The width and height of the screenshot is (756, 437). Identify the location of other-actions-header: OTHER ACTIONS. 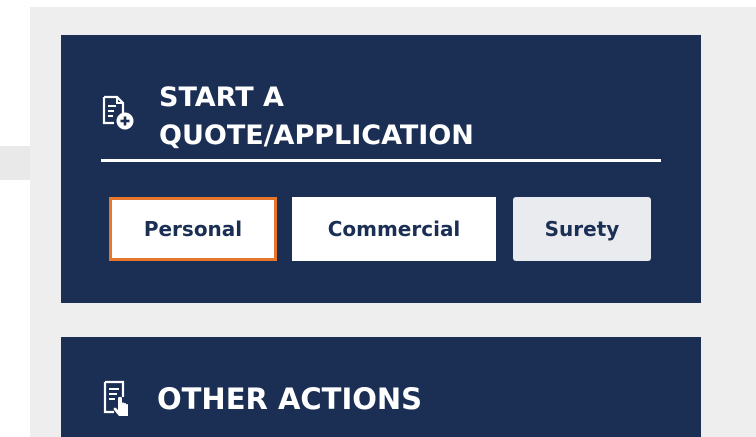
(261, 399).